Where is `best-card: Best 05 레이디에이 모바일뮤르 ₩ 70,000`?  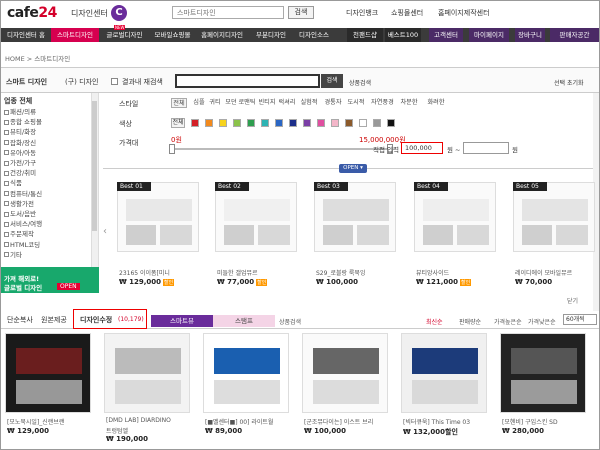
best-card: Best 05 레이디에이 모바일뮤르 ₩ 70,000 is located at coordinates (554, 235).